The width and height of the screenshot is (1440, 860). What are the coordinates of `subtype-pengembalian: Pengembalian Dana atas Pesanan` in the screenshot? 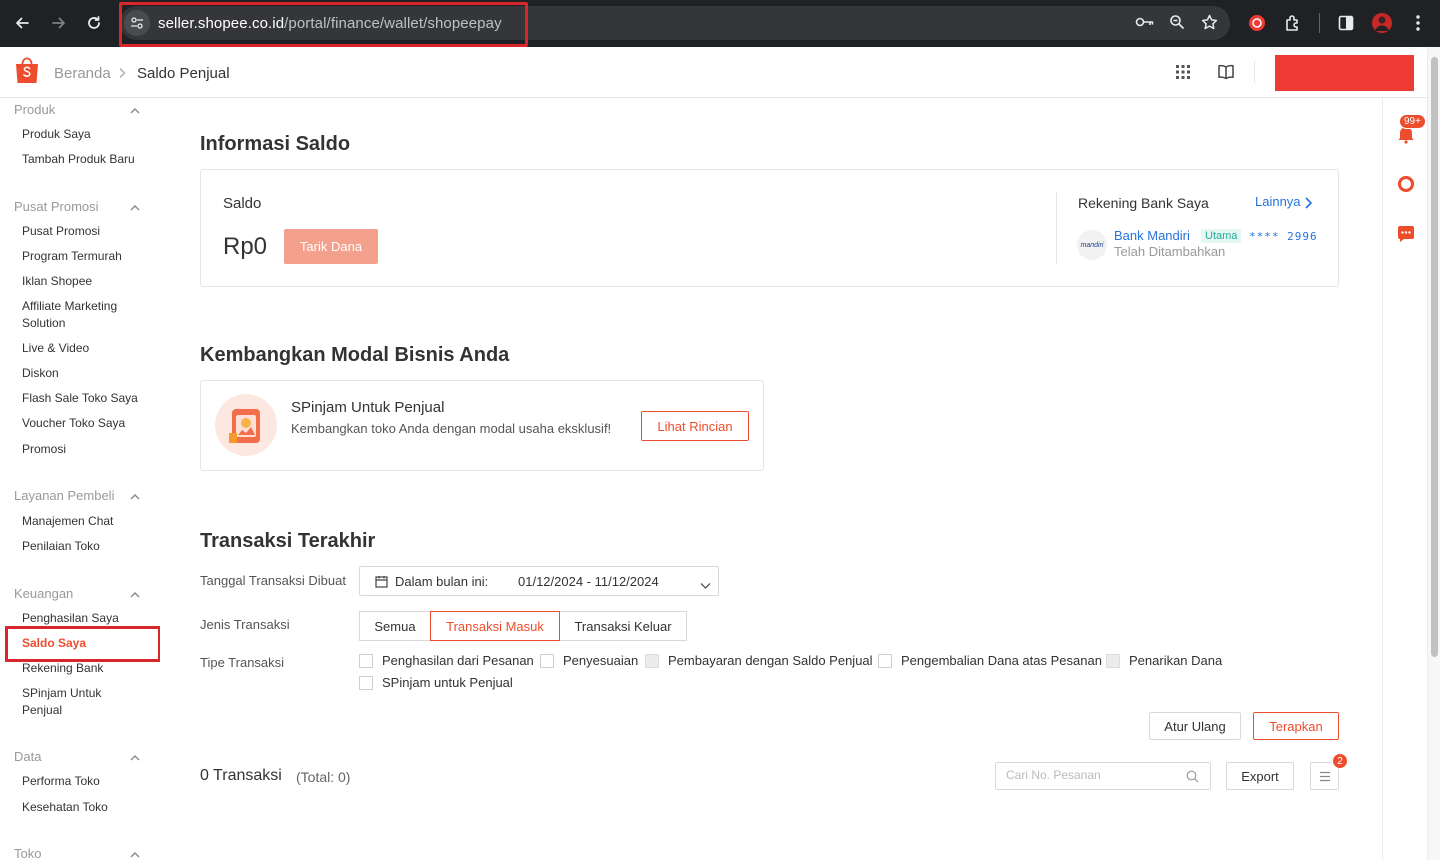 It's located at (990, 660).